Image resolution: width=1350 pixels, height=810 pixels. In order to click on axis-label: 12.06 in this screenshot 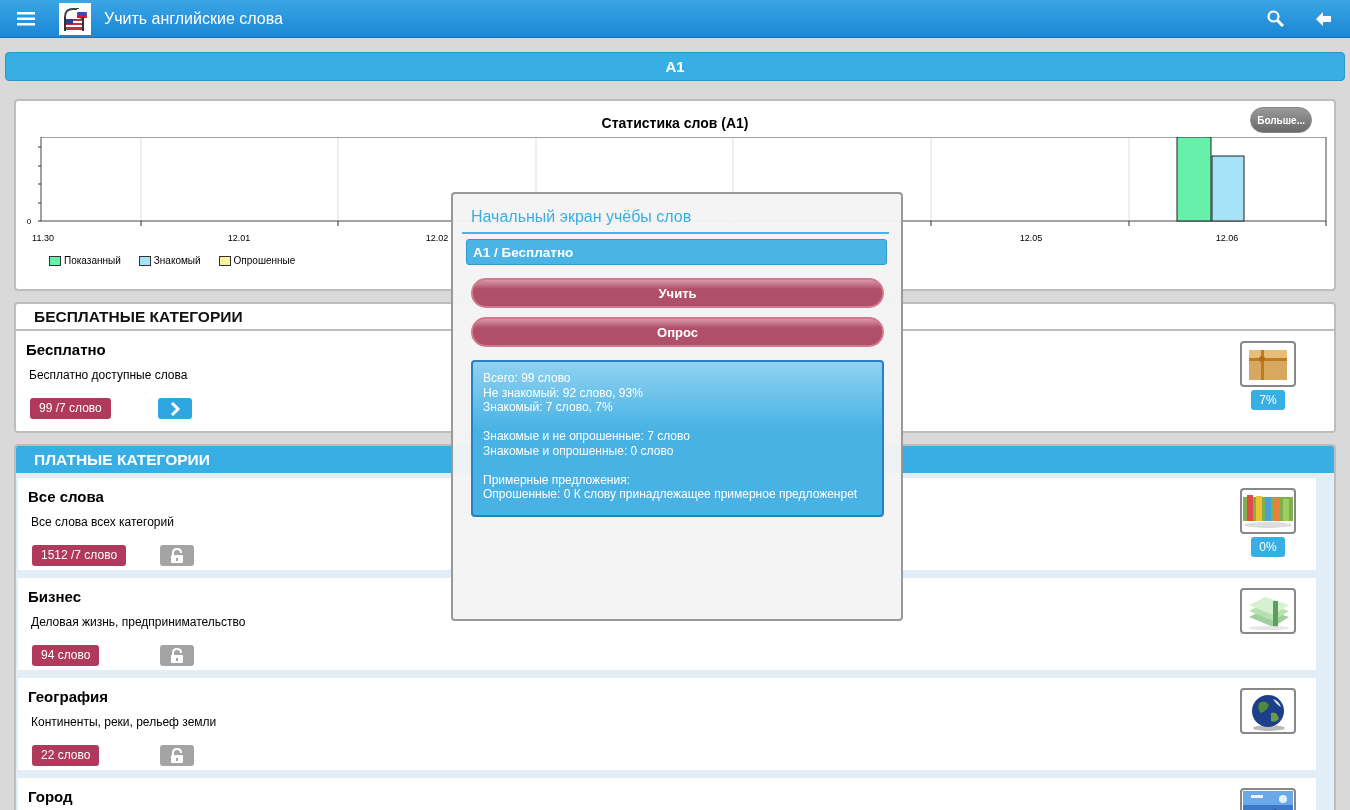, I will do `click(1227, 238)`.